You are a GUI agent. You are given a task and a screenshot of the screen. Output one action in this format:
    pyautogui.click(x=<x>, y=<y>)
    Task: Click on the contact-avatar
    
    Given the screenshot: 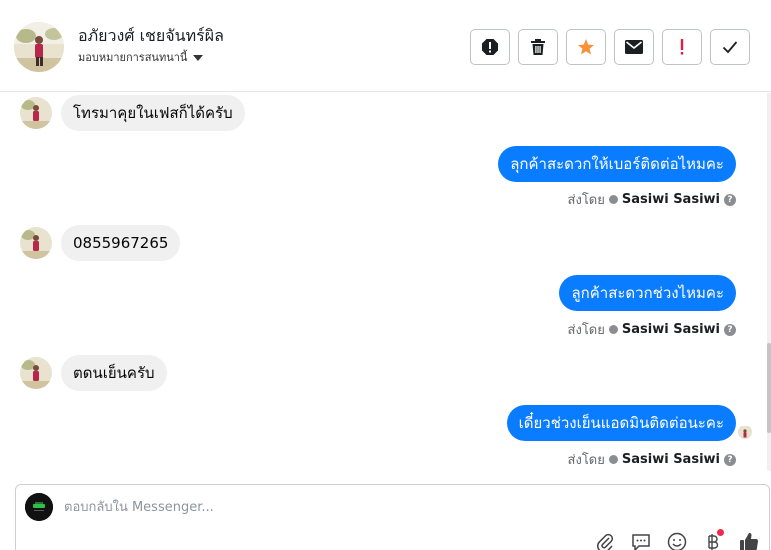 What is the action you would take?
    pyautogui.click(x=39, y=47)
    